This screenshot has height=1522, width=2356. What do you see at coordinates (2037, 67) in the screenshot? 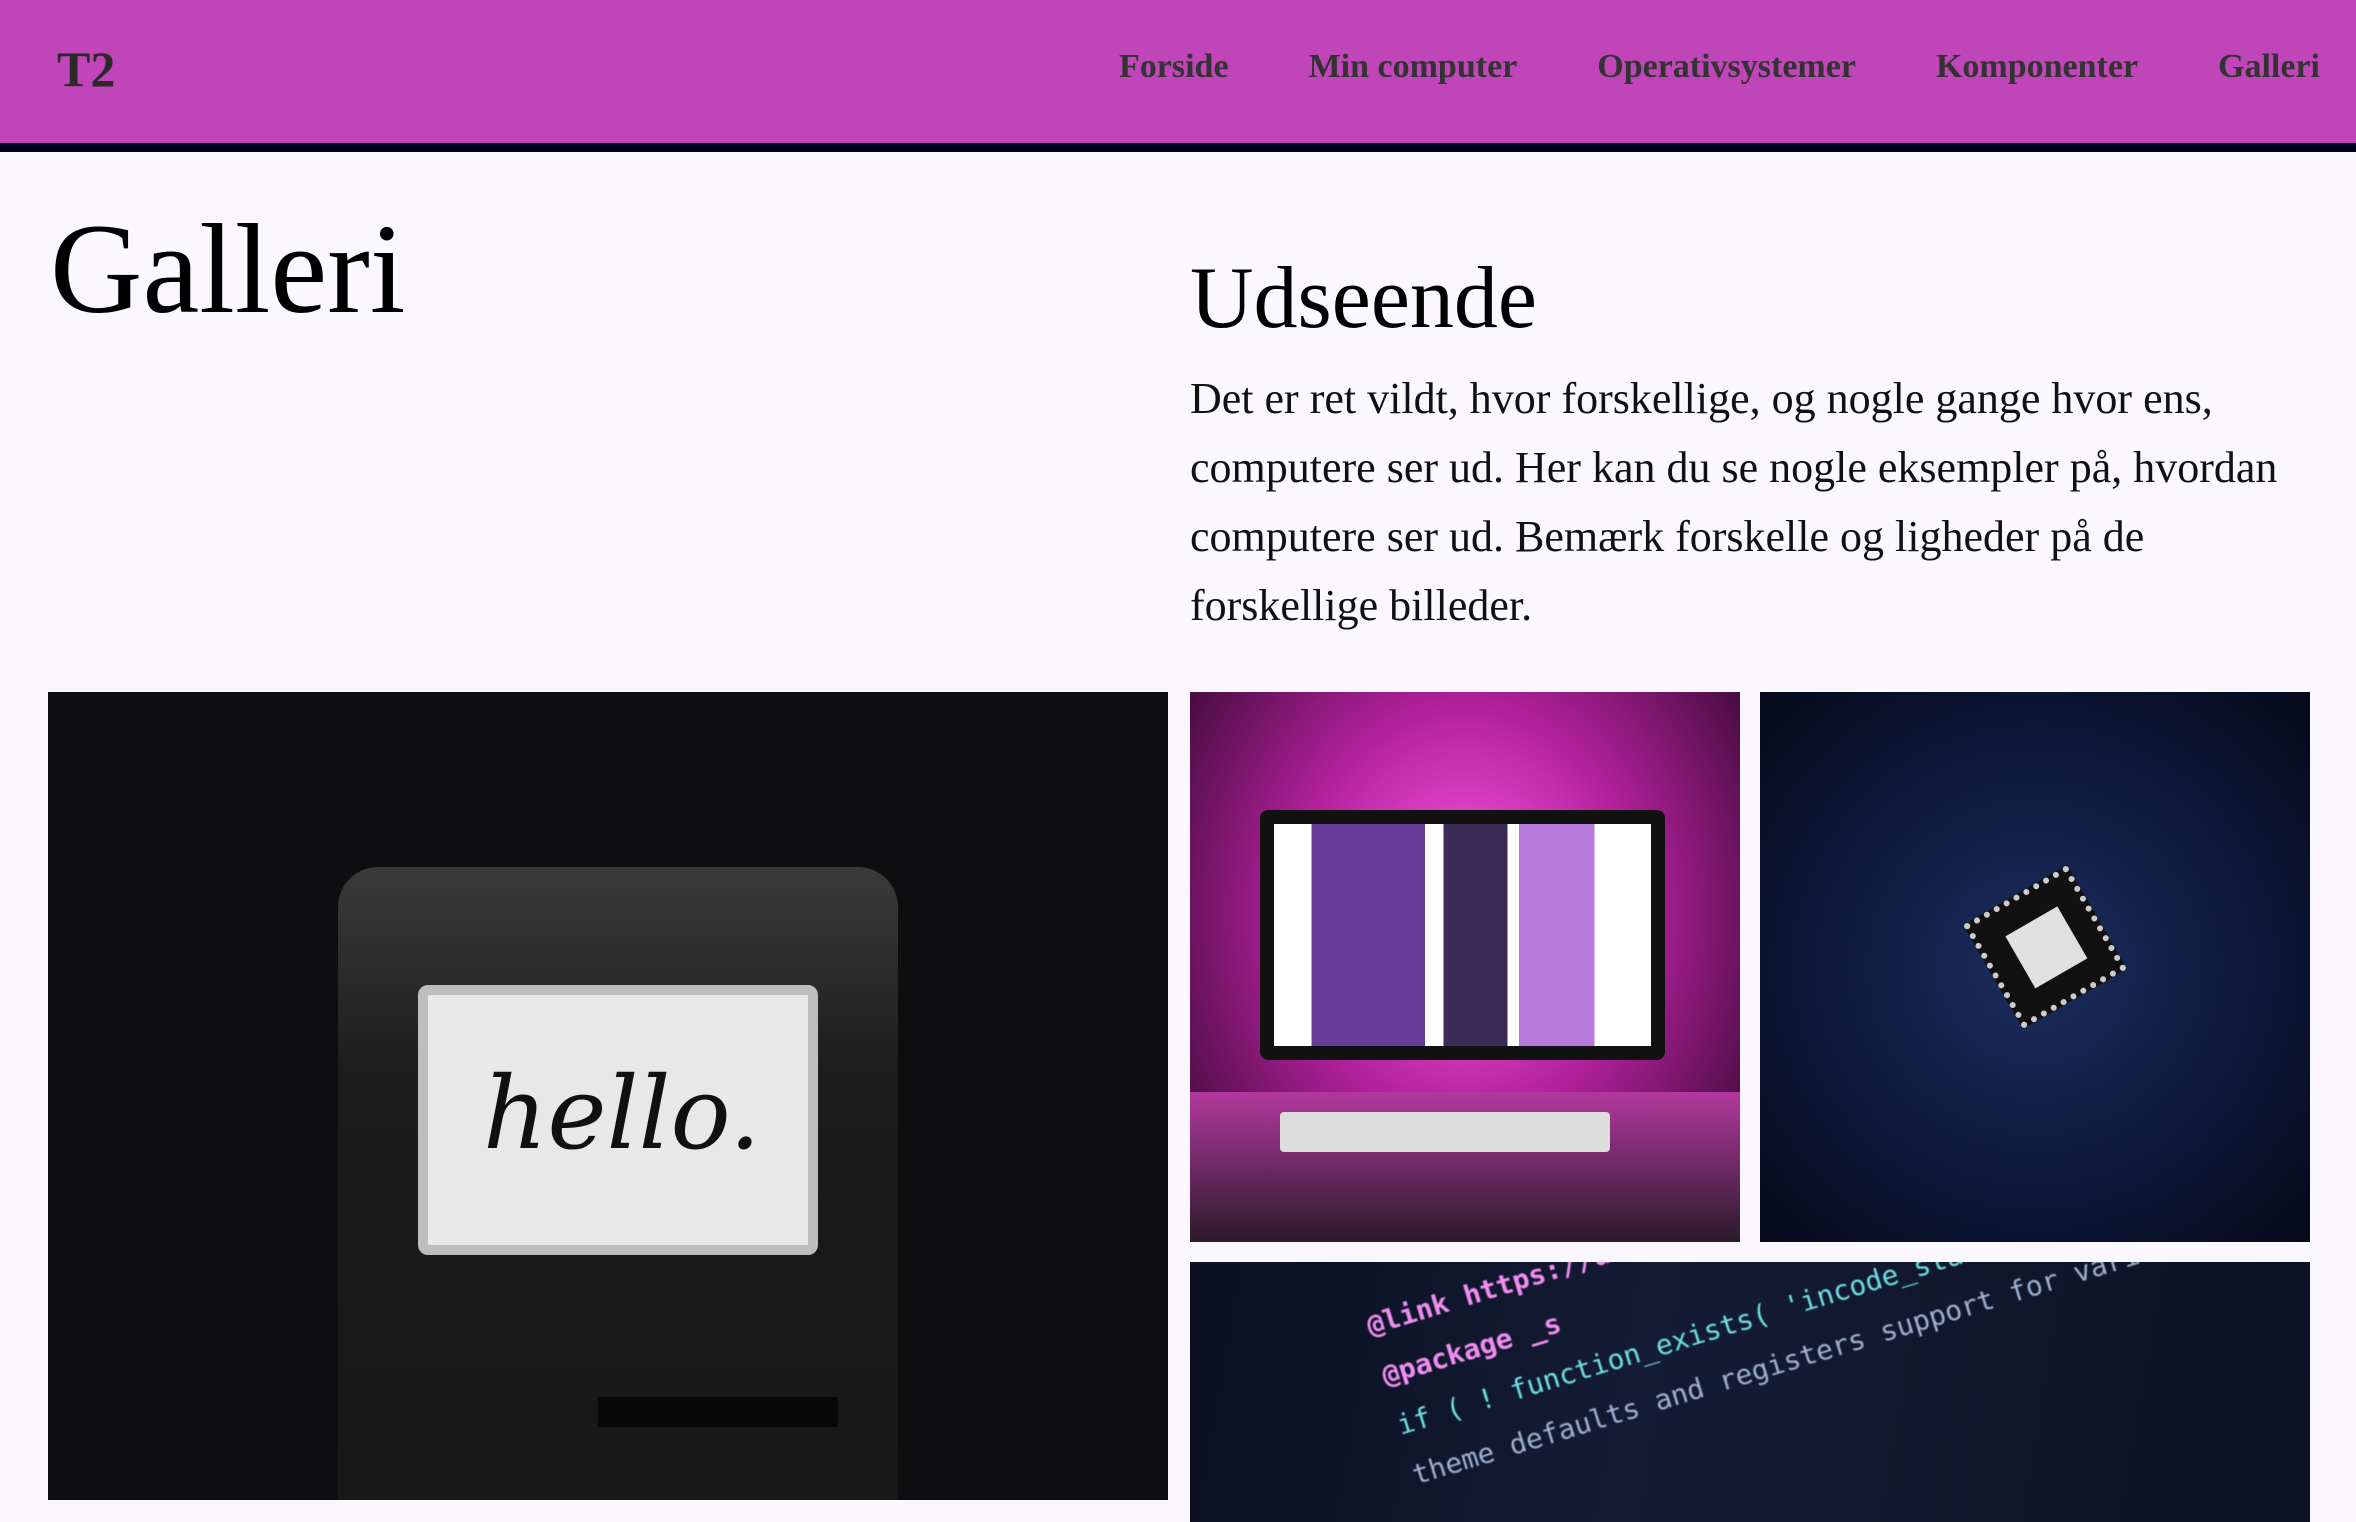
I see `nav-komponenter: Komponenter` at bounding box center [2037, 67].